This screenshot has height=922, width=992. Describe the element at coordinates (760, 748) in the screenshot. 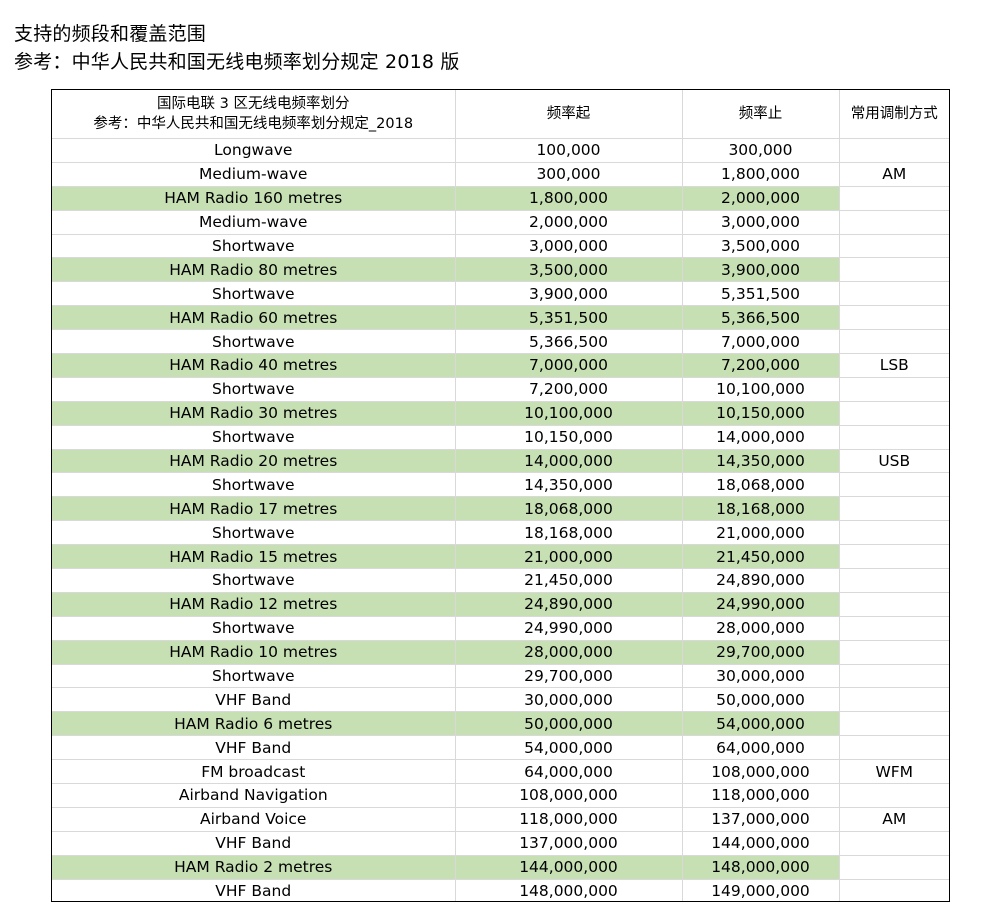

I see `end-frequency-cell: 64,000,000` at that location.